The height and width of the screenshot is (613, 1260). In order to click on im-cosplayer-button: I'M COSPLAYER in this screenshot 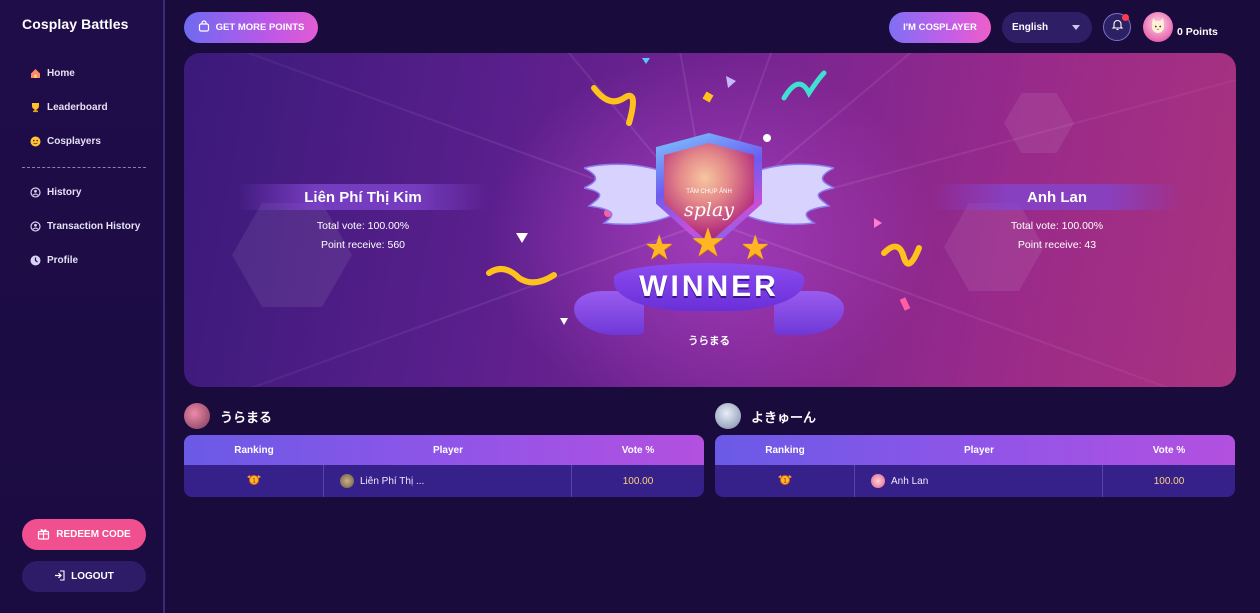, I will do `click(940, 27)`.